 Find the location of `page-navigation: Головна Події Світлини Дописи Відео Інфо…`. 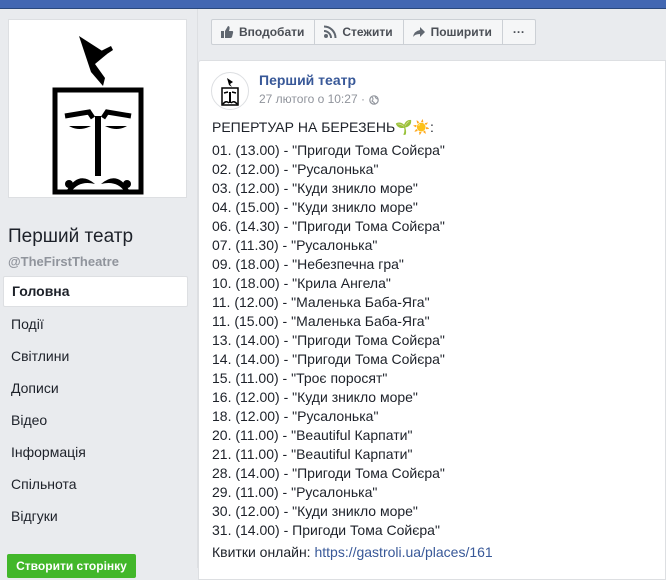

page-navigation: Головна Події Світлини Дописи Відео Інфо… is located at coordinates (95, 404).